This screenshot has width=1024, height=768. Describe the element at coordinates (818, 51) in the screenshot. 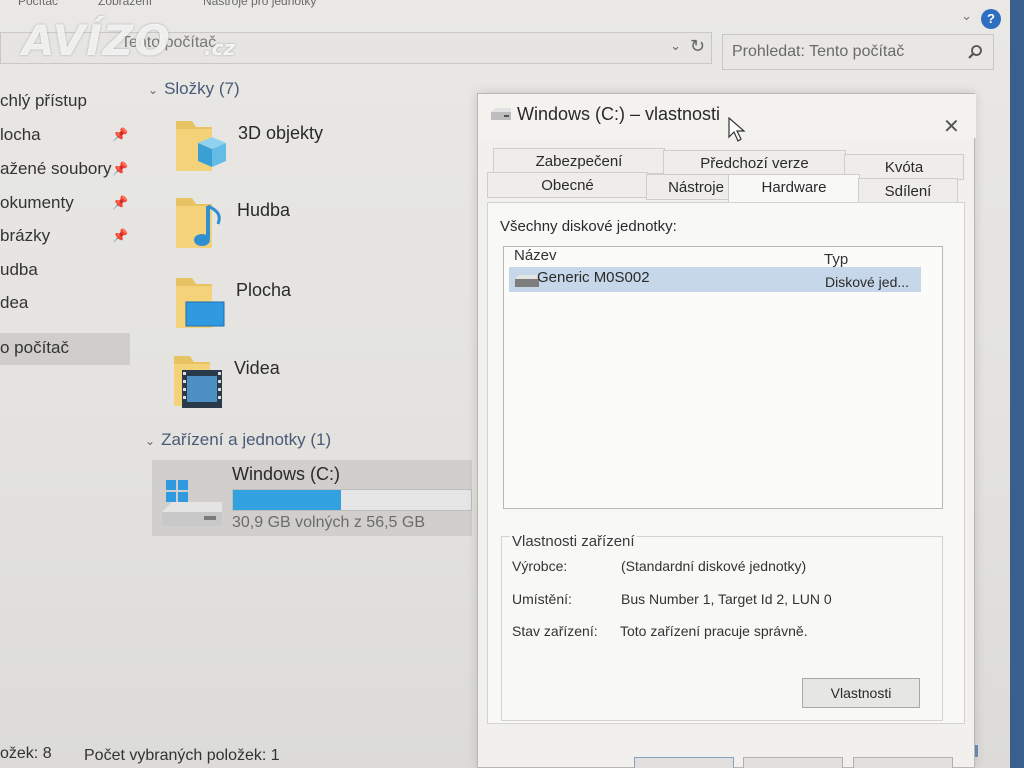

I see `search-placeholder: Prohledat: Tento počítač` at that location.